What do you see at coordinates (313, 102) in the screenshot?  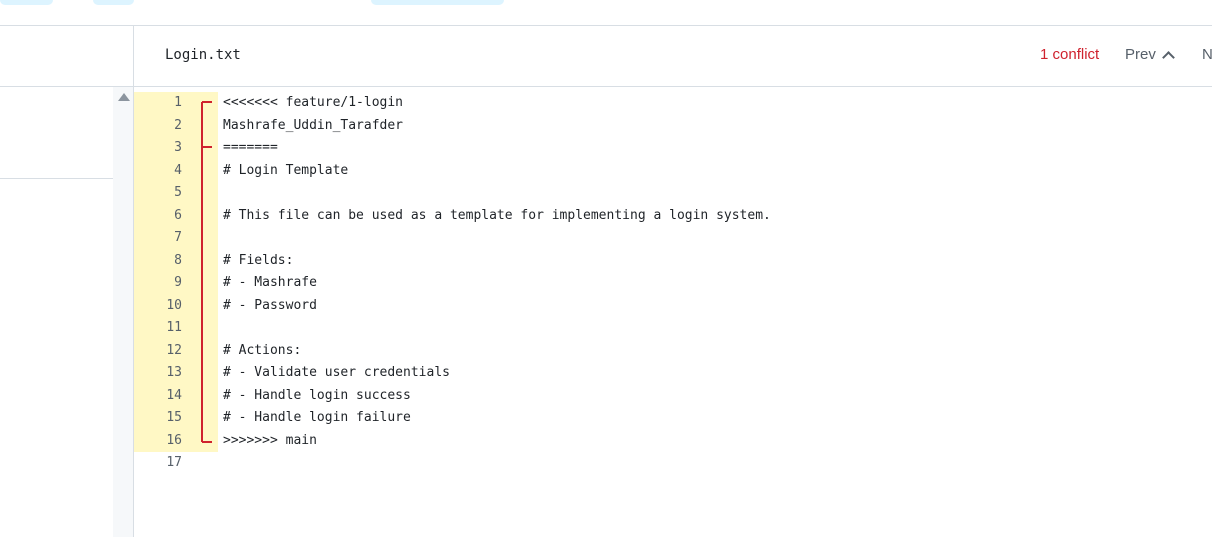 I see `line-text: <<<<<<< feature/1-login` at bounding box center [313, 102].